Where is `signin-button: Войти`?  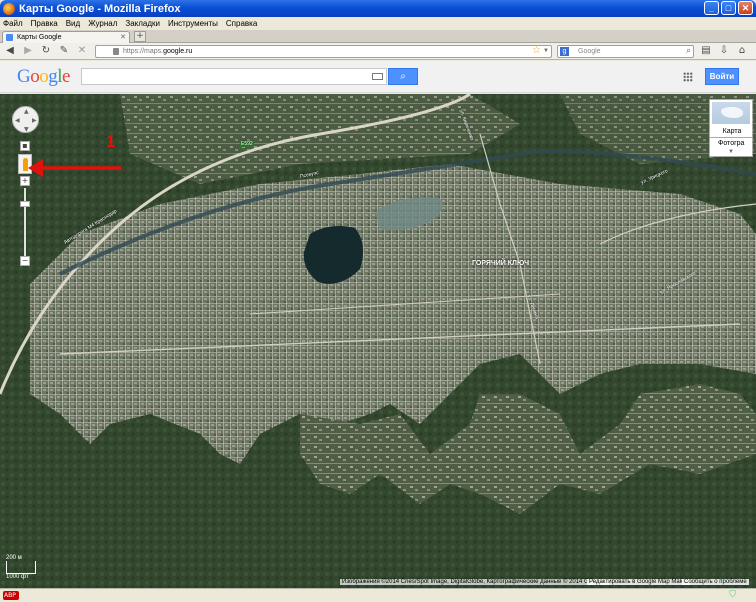 signin-button: Войти is located at coordinates (722, 76).